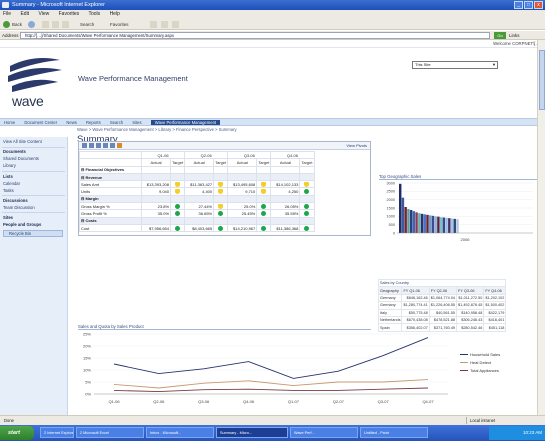  What do you see at coordinates (40, 122) in the screenshot?
I see `tab-document-center: Document Center` at bounding box center [40, 122].